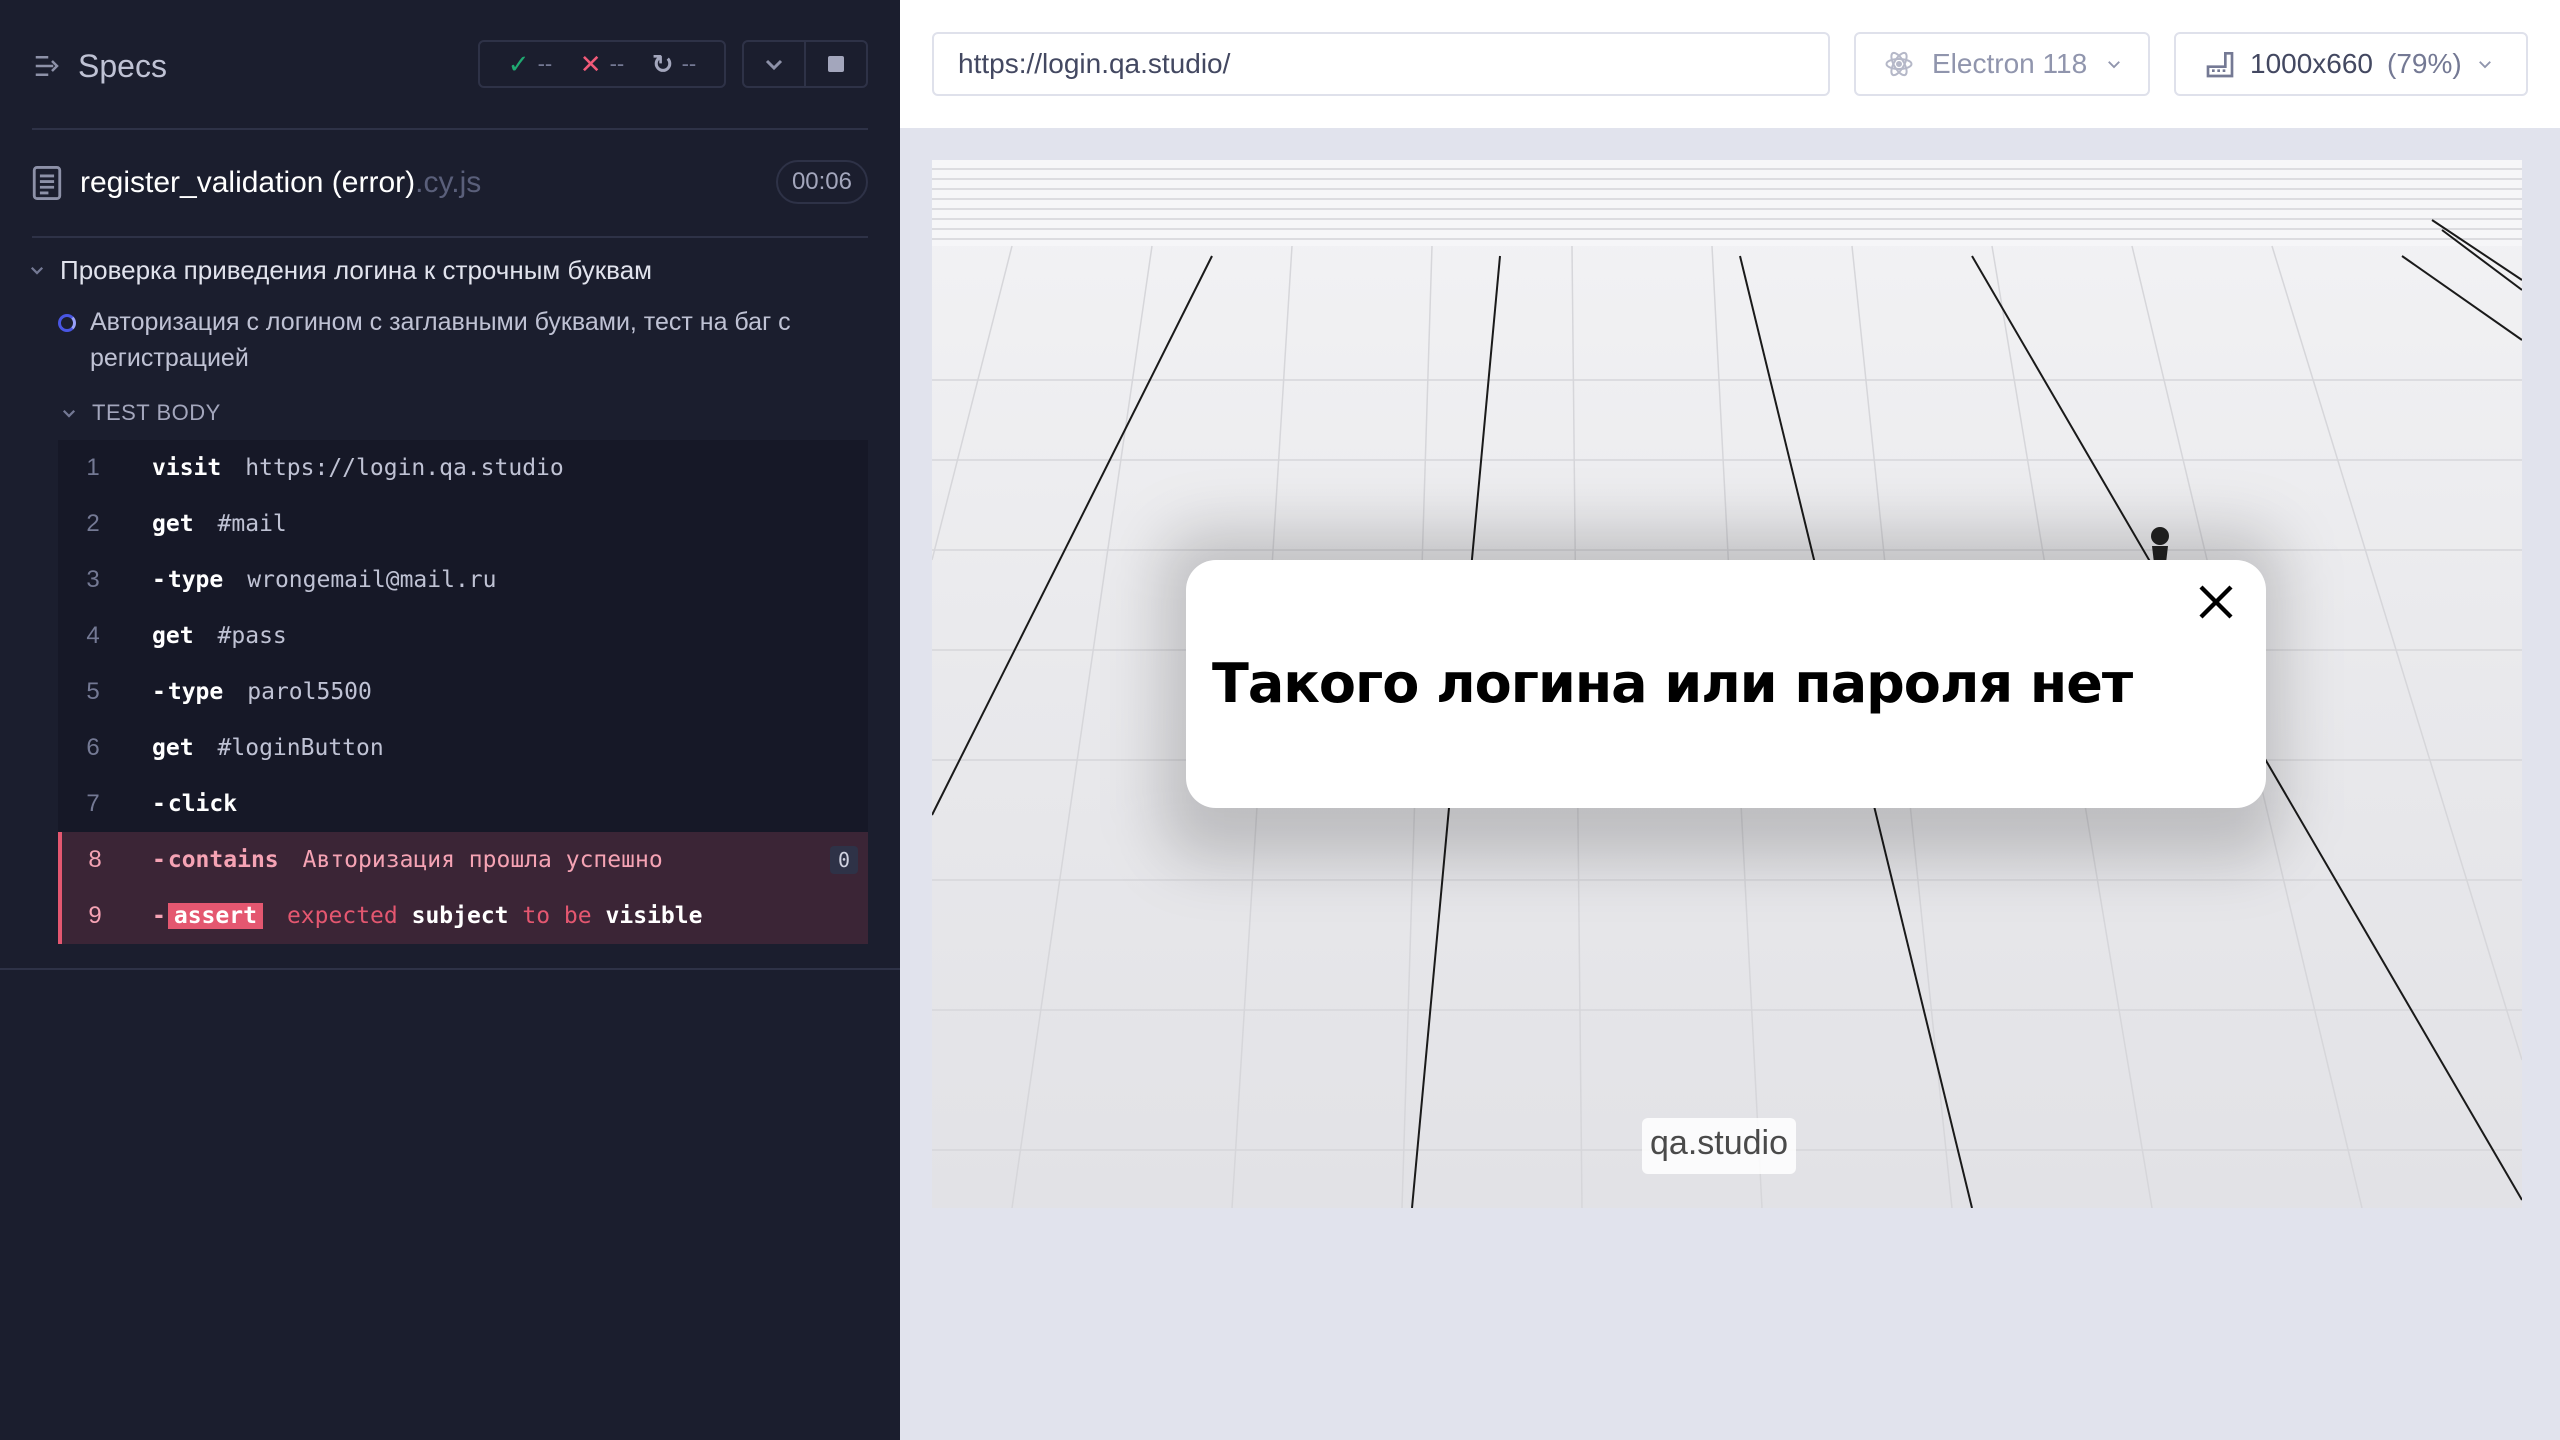 This screenshot has height=1440, width=2560. Describe the element at coordinates (215, 860) in the screenshot. I see `command-name: contains` at that location.